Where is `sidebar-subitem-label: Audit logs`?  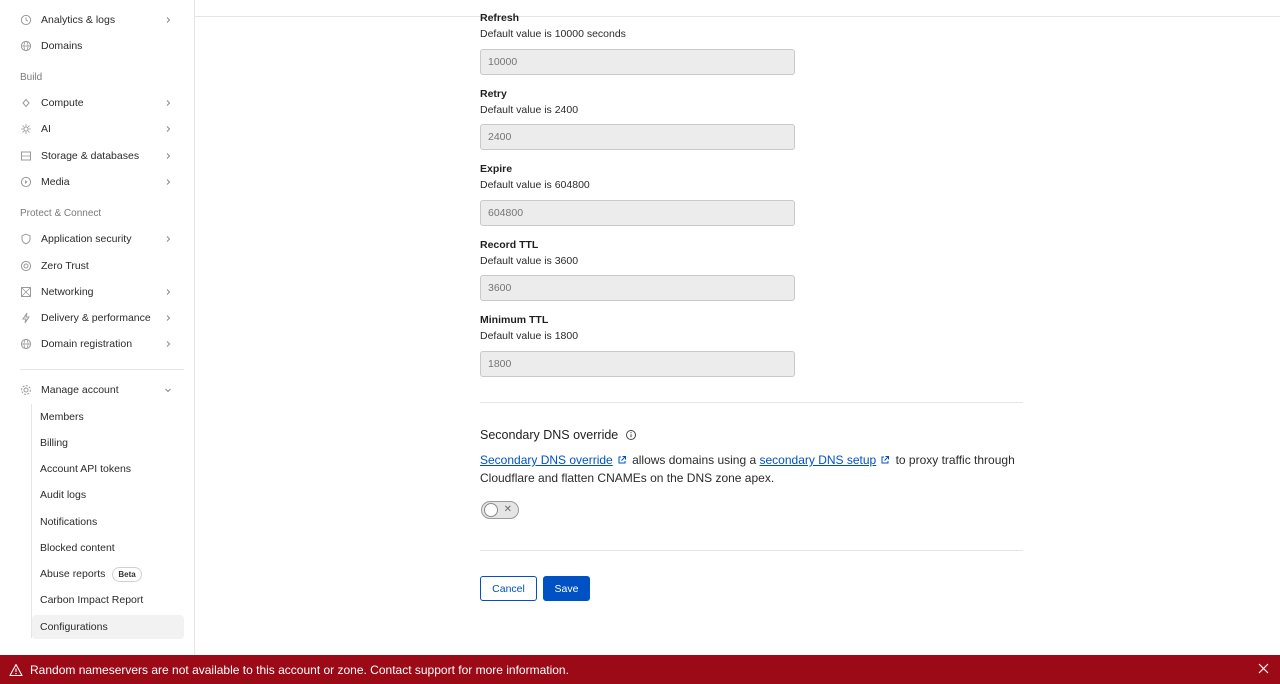 sidebar-subitem-label: Audit logs is located at coordinates (63, 495).